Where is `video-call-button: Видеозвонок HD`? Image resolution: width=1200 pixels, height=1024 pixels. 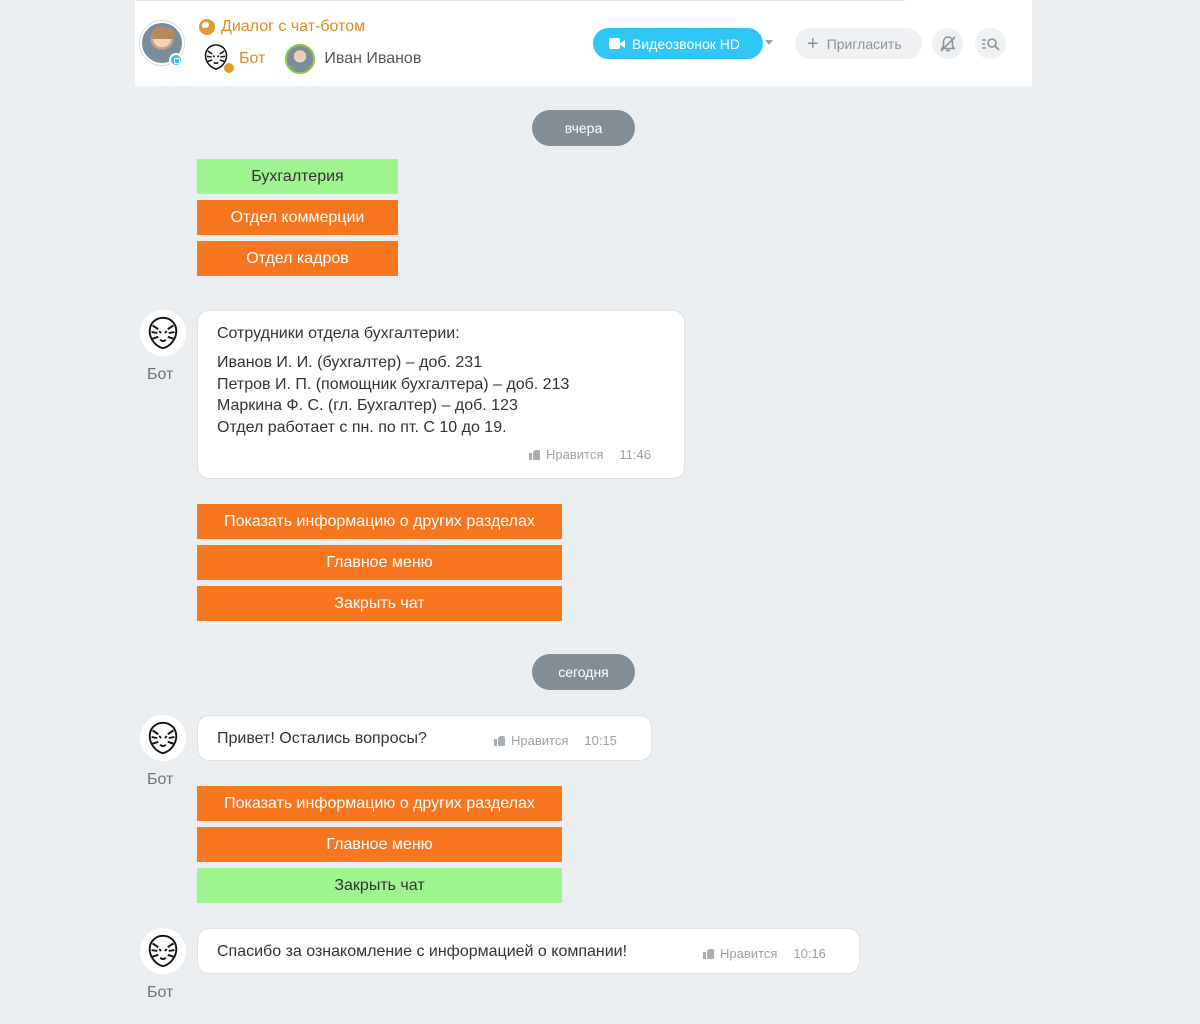 video-call-button: Видеозвонок HD is located at coordinates (678, 43).